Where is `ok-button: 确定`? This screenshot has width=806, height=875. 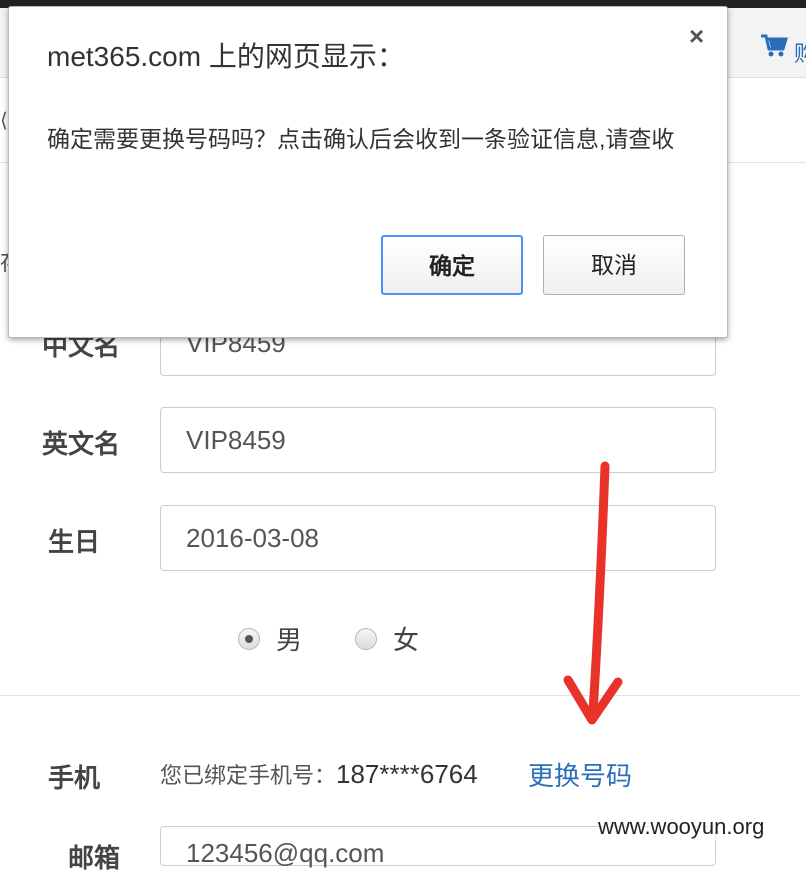 ok-button: 确定 is located at coordinates (452, 265).